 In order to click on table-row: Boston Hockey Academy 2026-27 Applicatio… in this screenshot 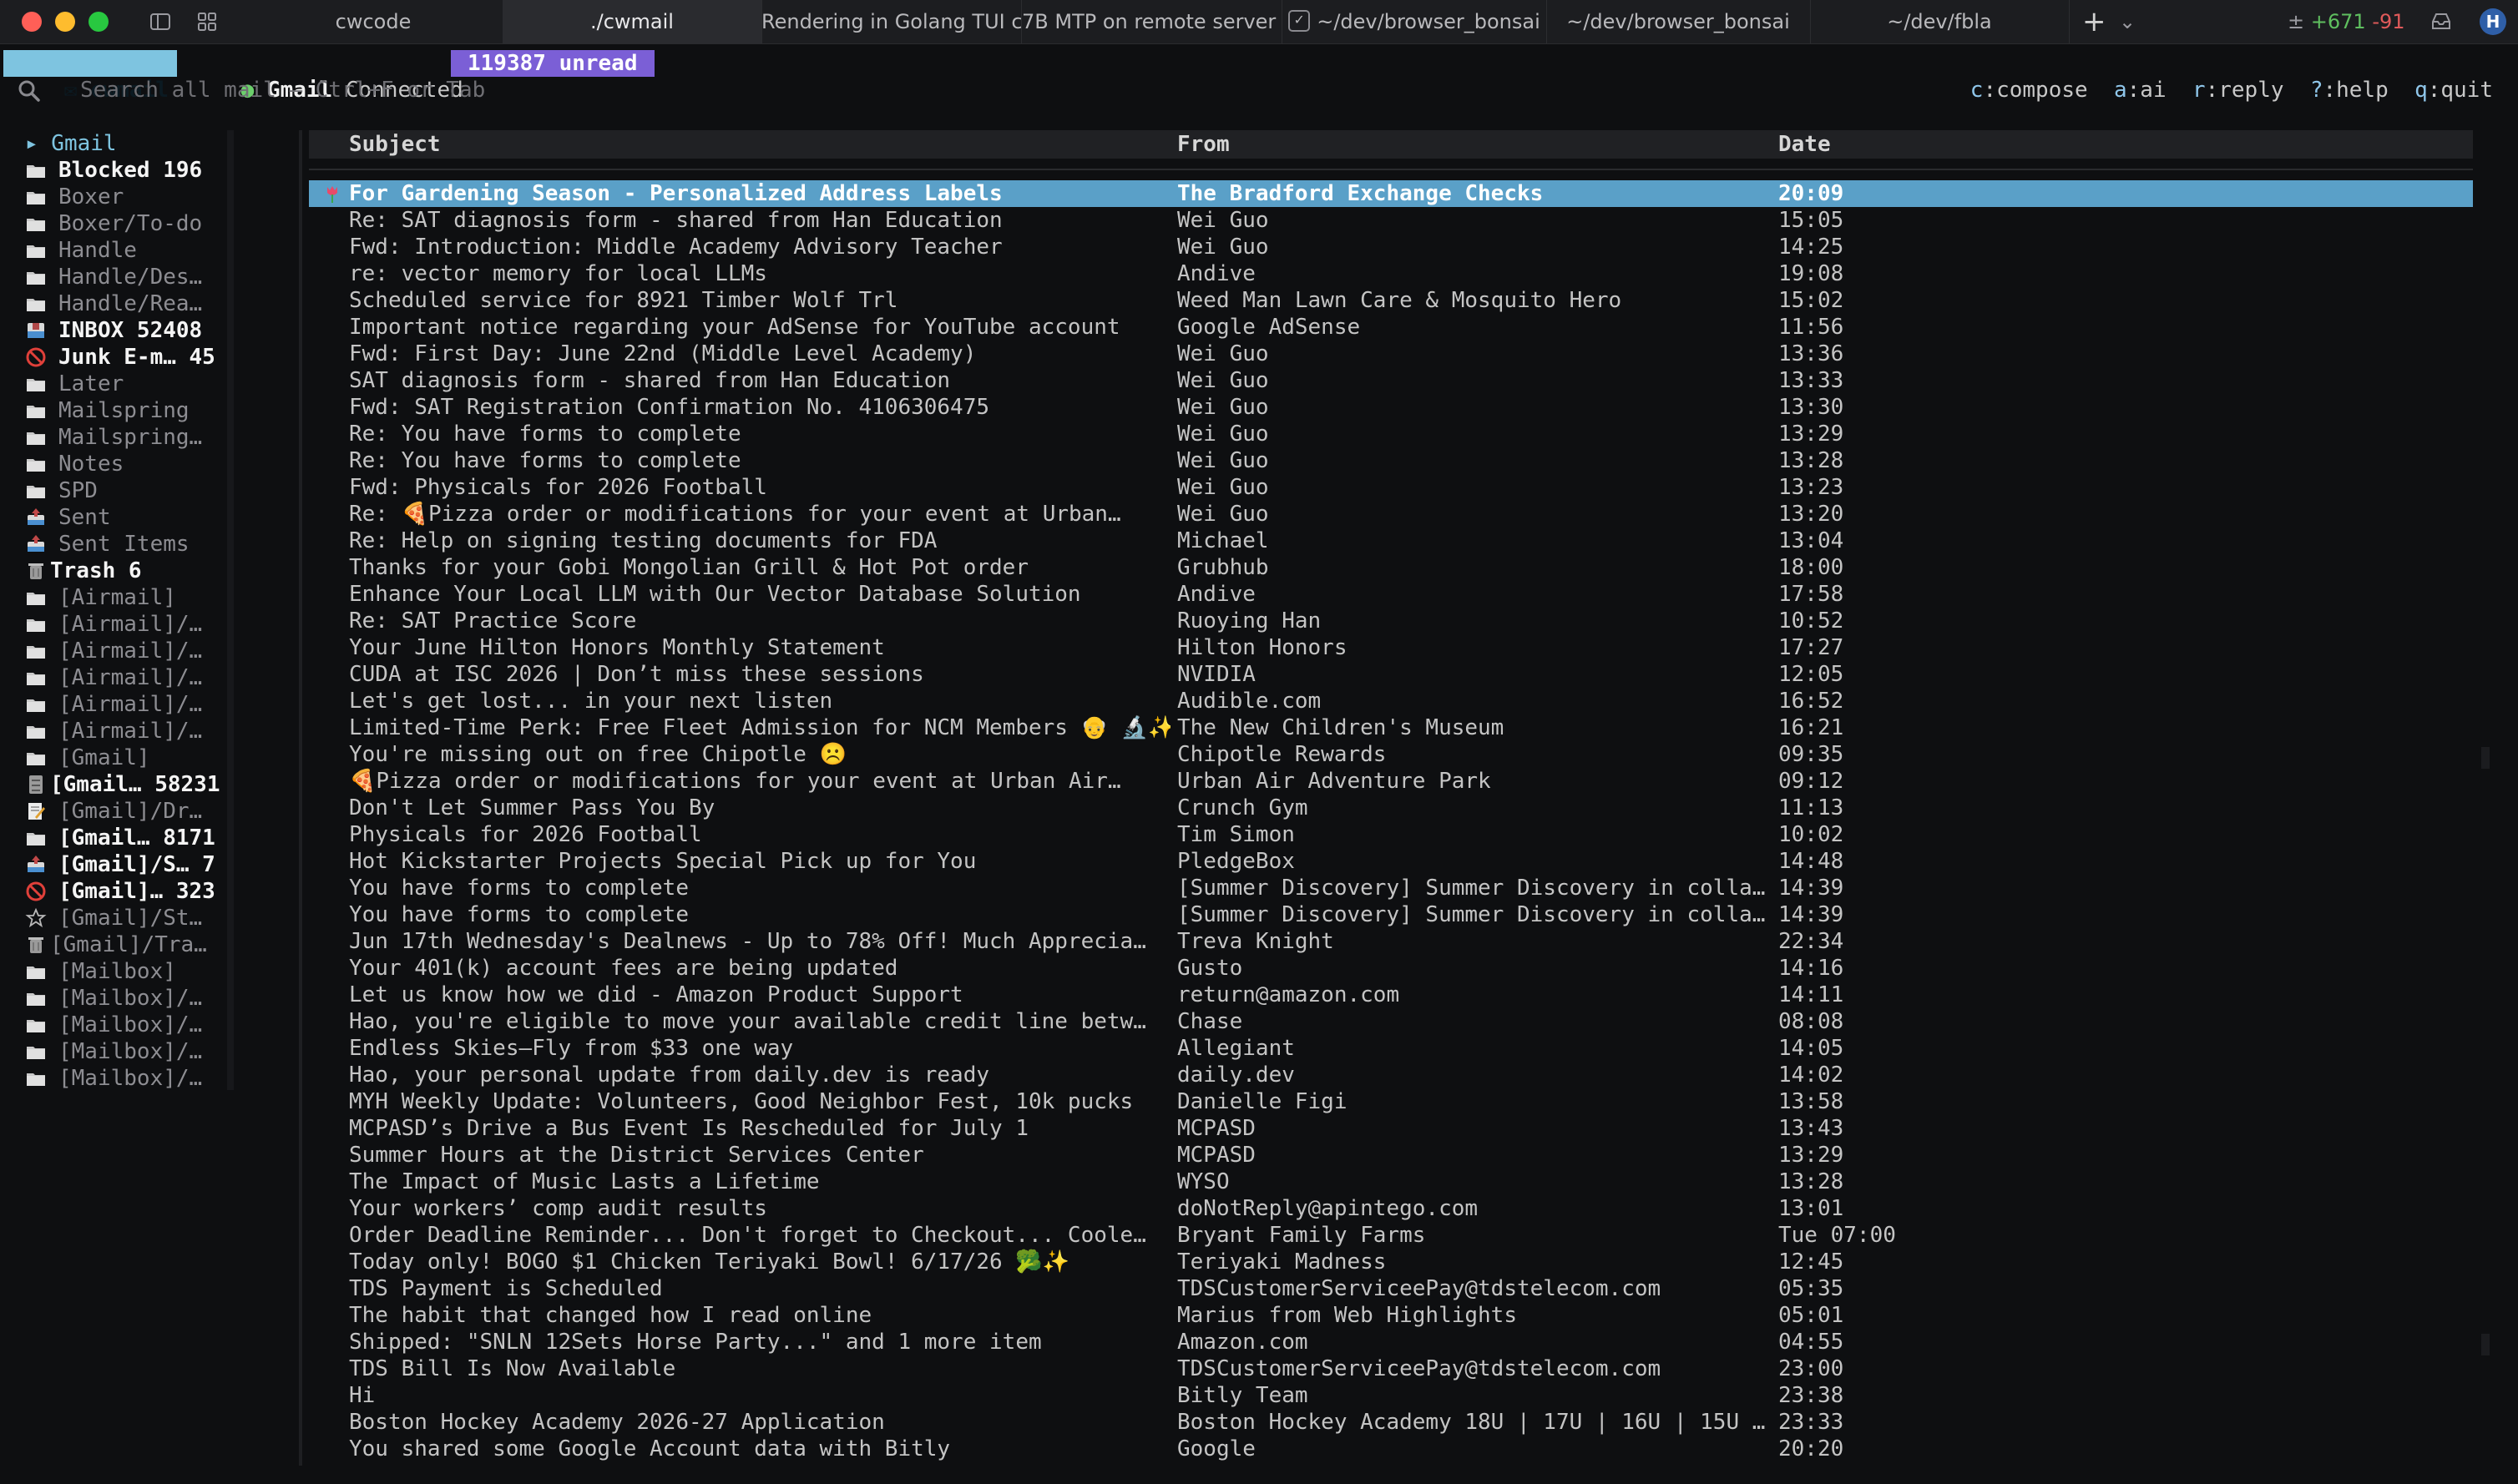, I will do `click(1391, 1422)`.